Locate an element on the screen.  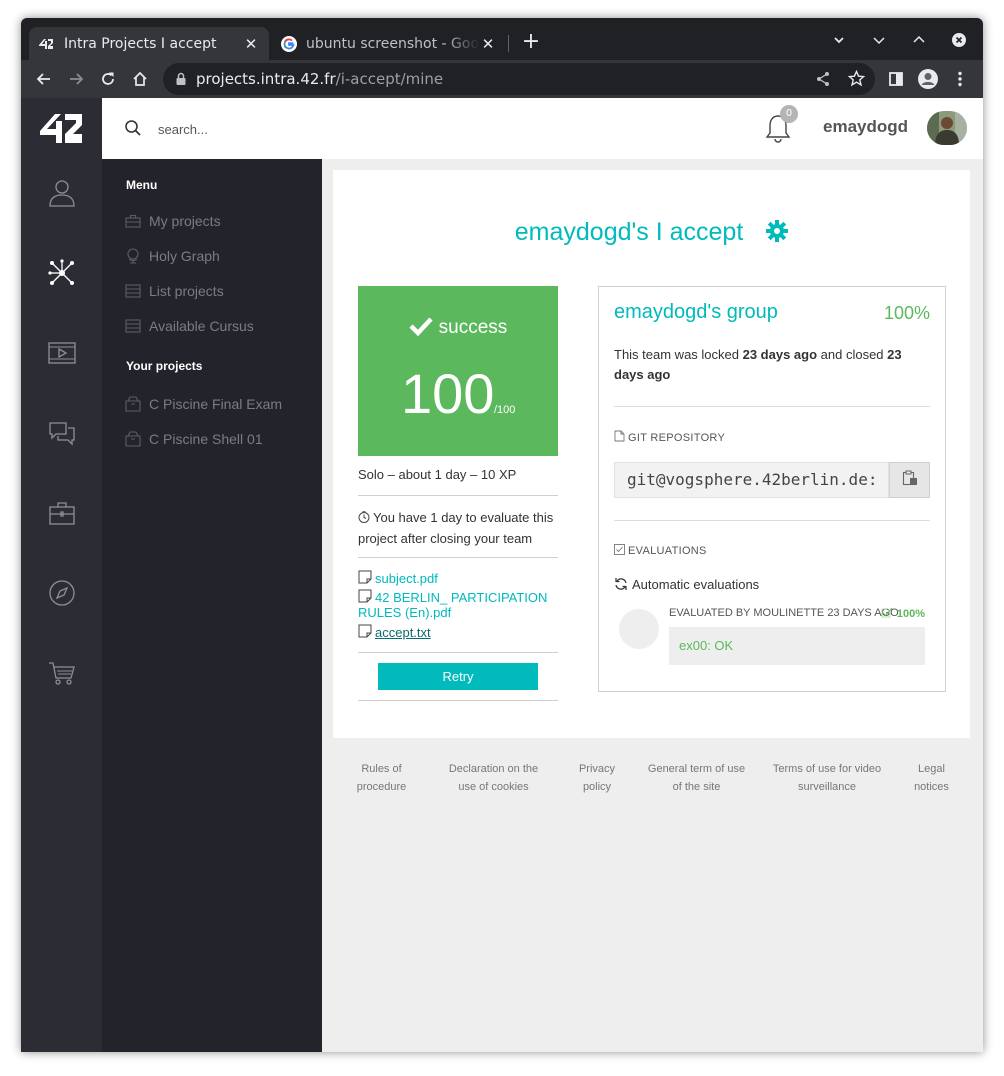
close-window-icon is located at coordinates (959, 40).